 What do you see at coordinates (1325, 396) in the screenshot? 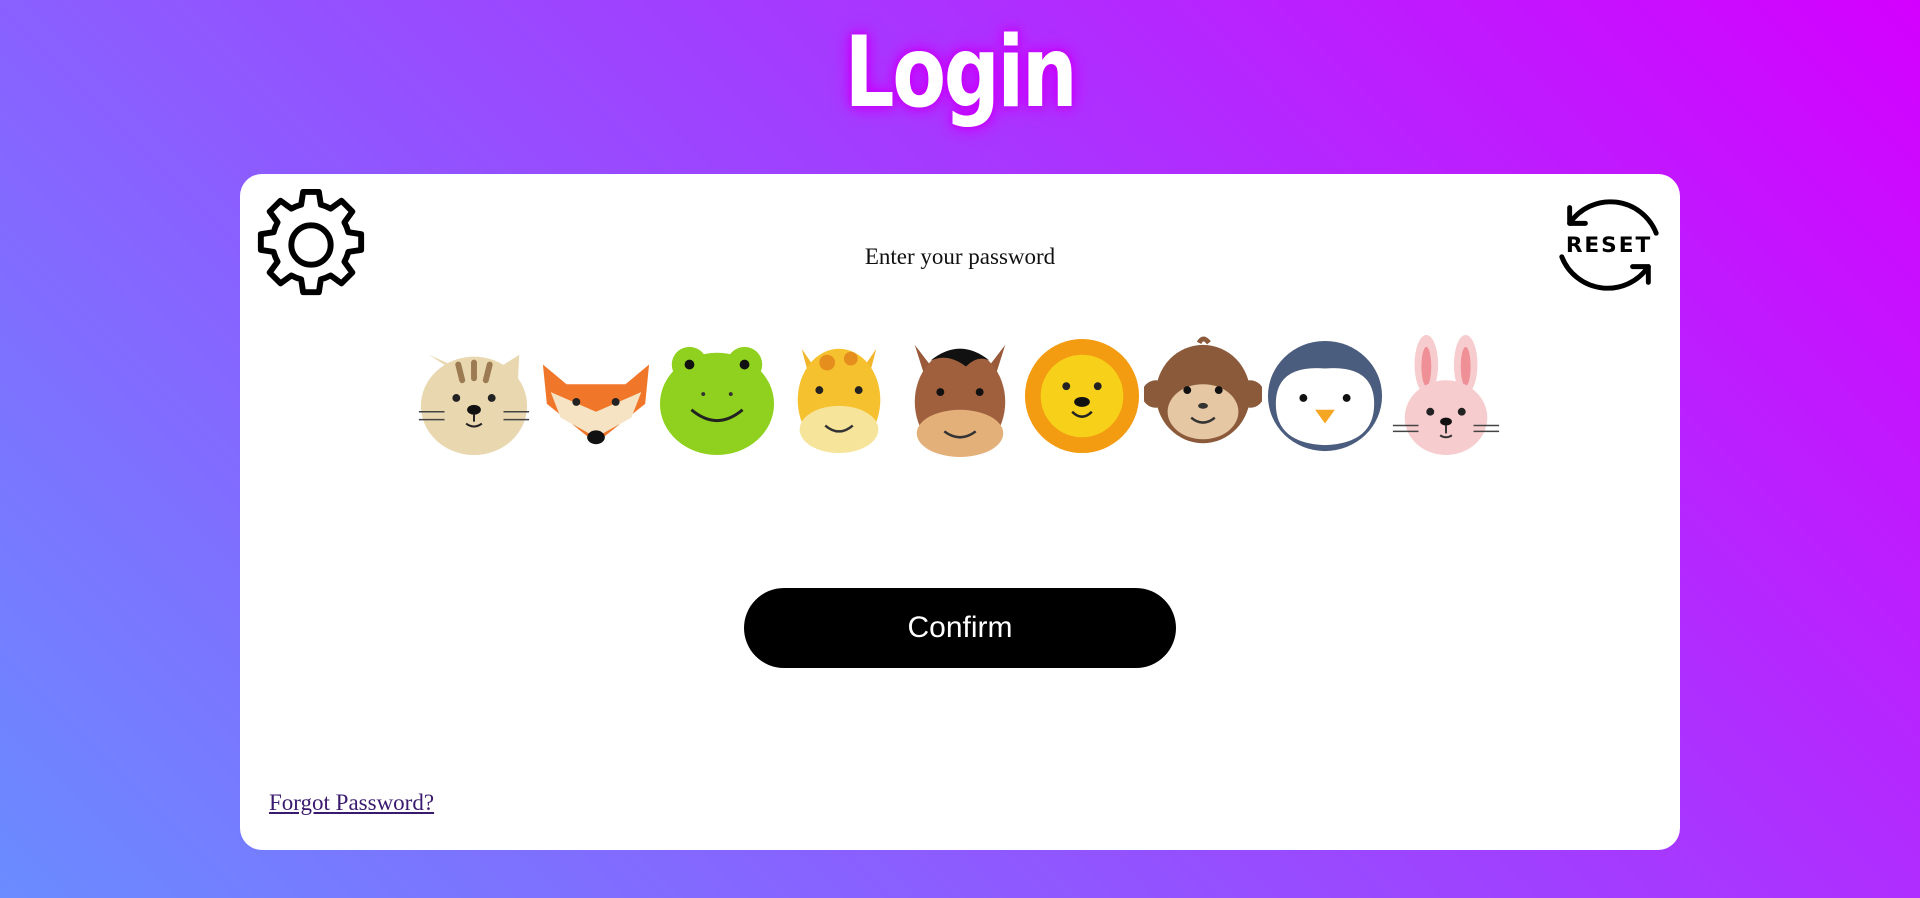
I see `penguin-icon` at bounding box center [1325, 396].